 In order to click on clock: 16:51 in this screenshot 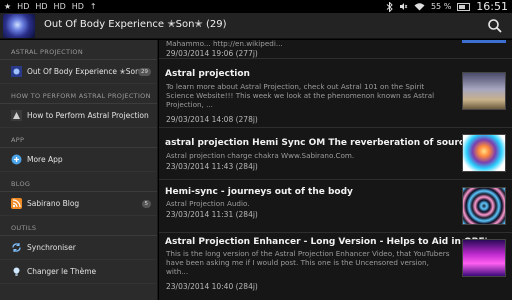, I will do `click(492, 6)`.